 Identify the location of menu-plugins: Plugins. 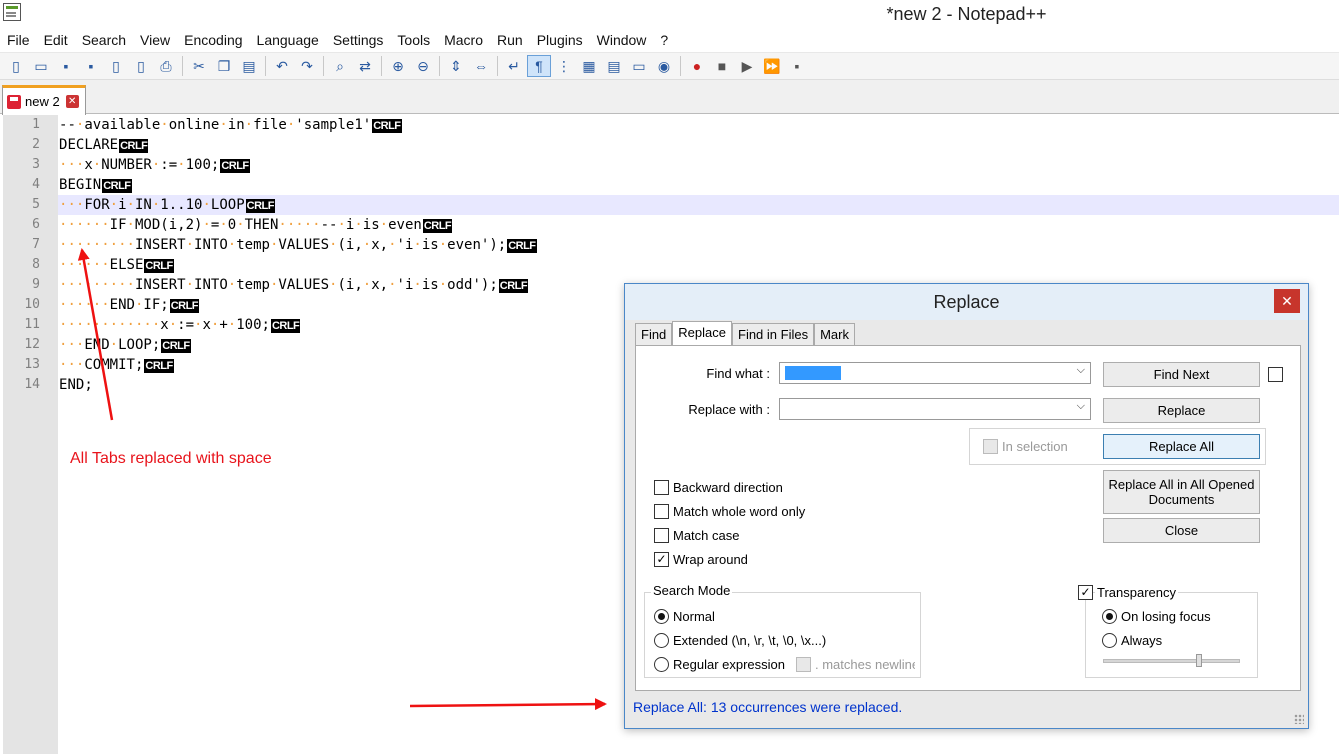
(560, 41).